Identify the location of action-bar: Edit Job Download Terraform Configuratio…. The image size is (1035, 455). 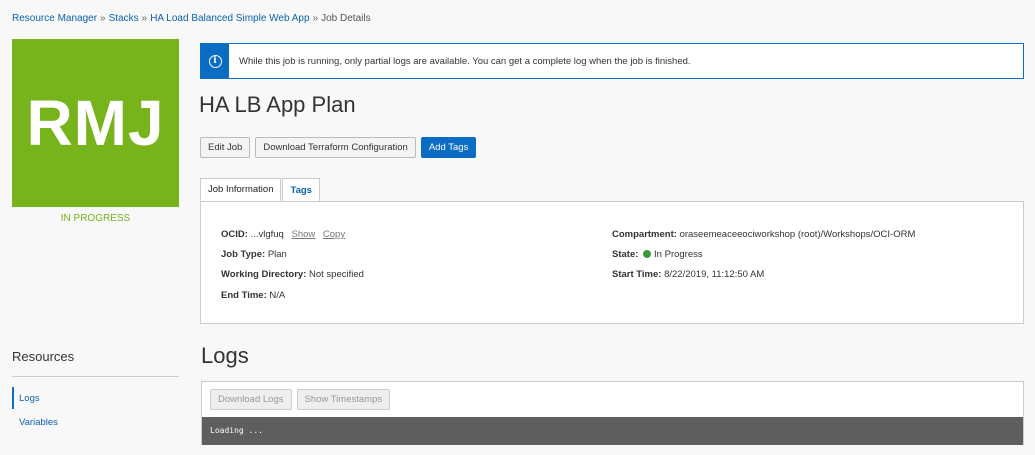
(338, 147).